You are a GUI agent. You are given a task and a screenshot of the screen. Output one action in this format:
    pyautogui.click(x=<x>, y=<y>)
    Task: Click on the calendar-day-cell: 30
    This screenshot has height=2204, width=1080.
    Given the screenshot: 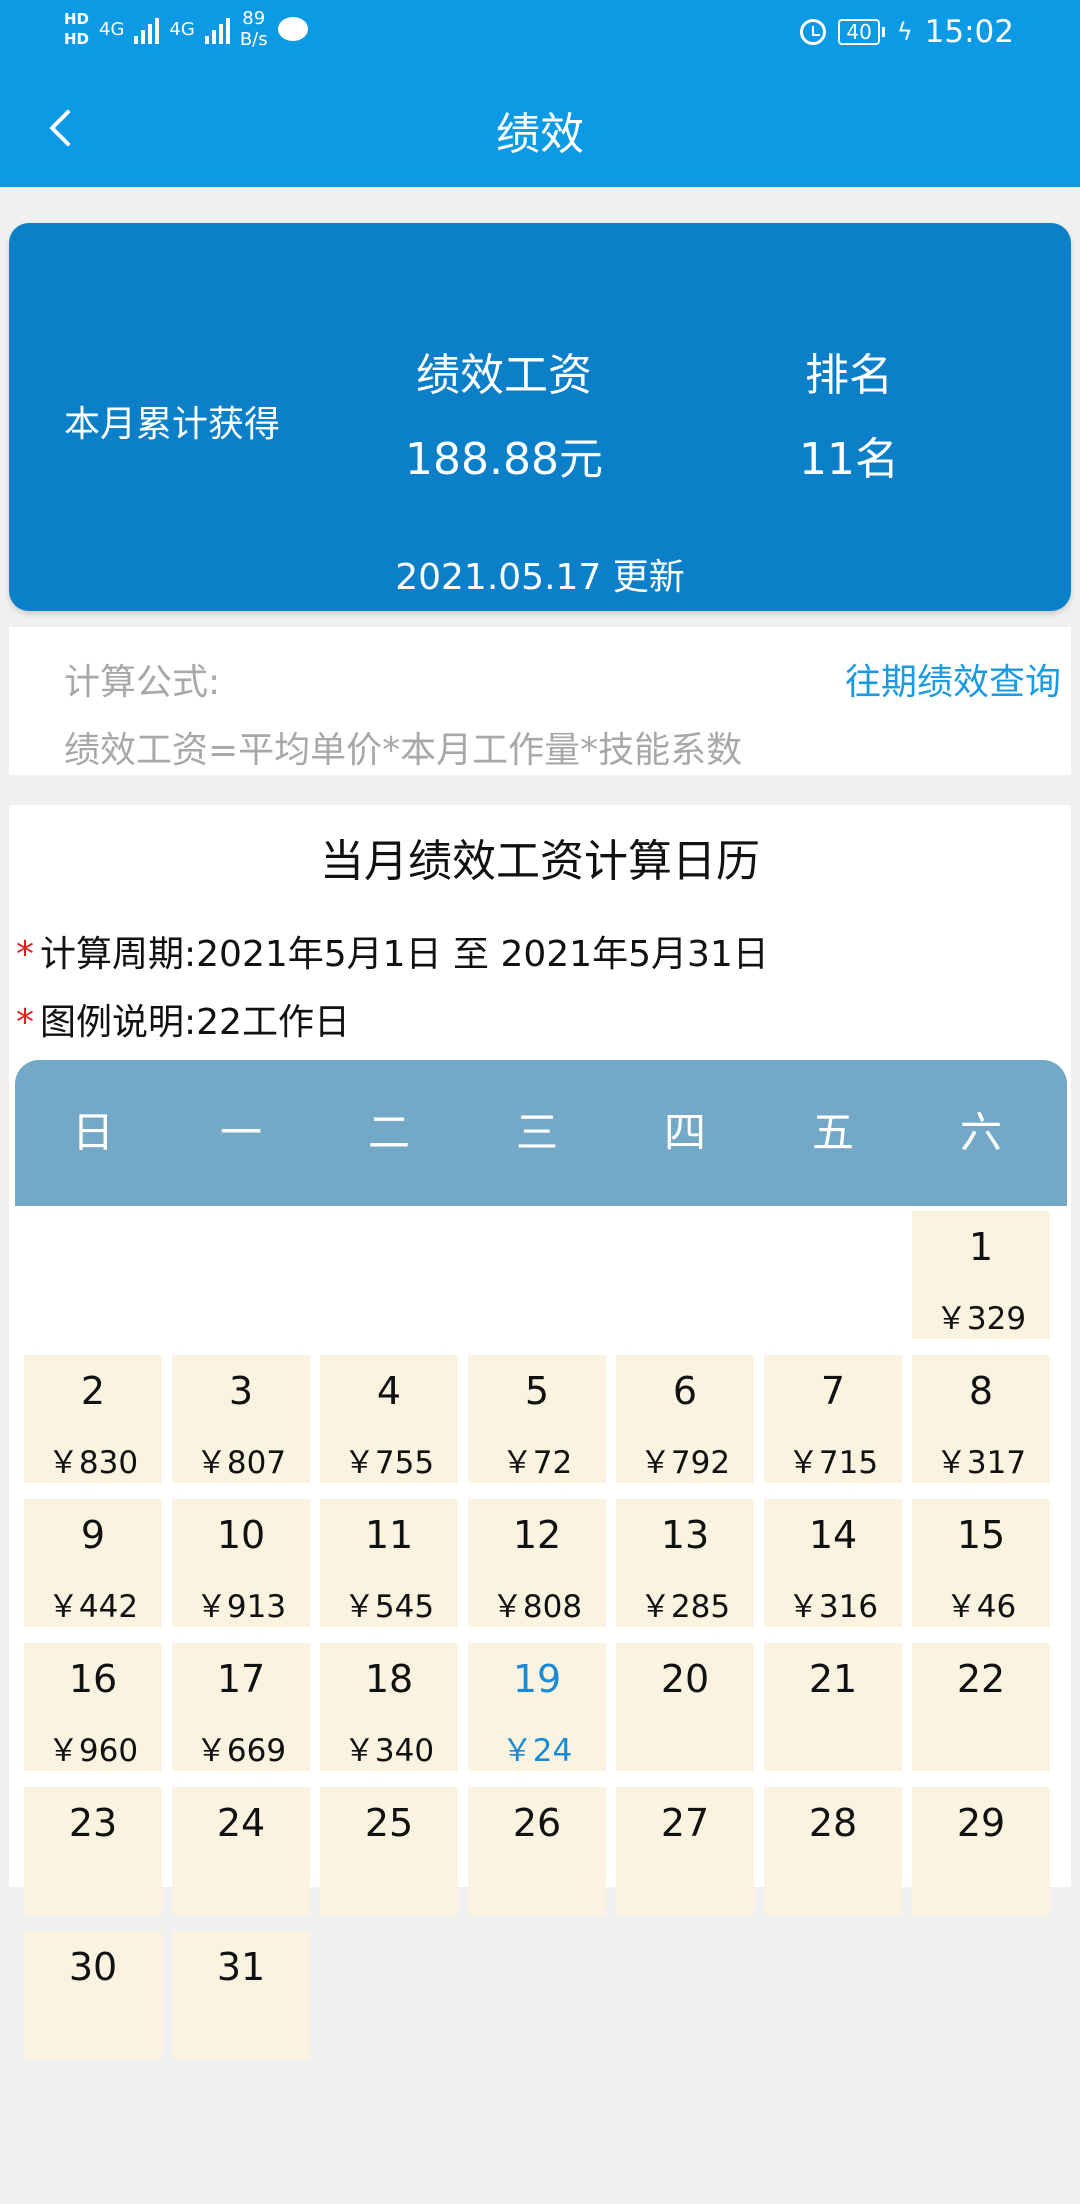 What is the action you would take?
    pyautogui.click(x=93, y=1995)
    